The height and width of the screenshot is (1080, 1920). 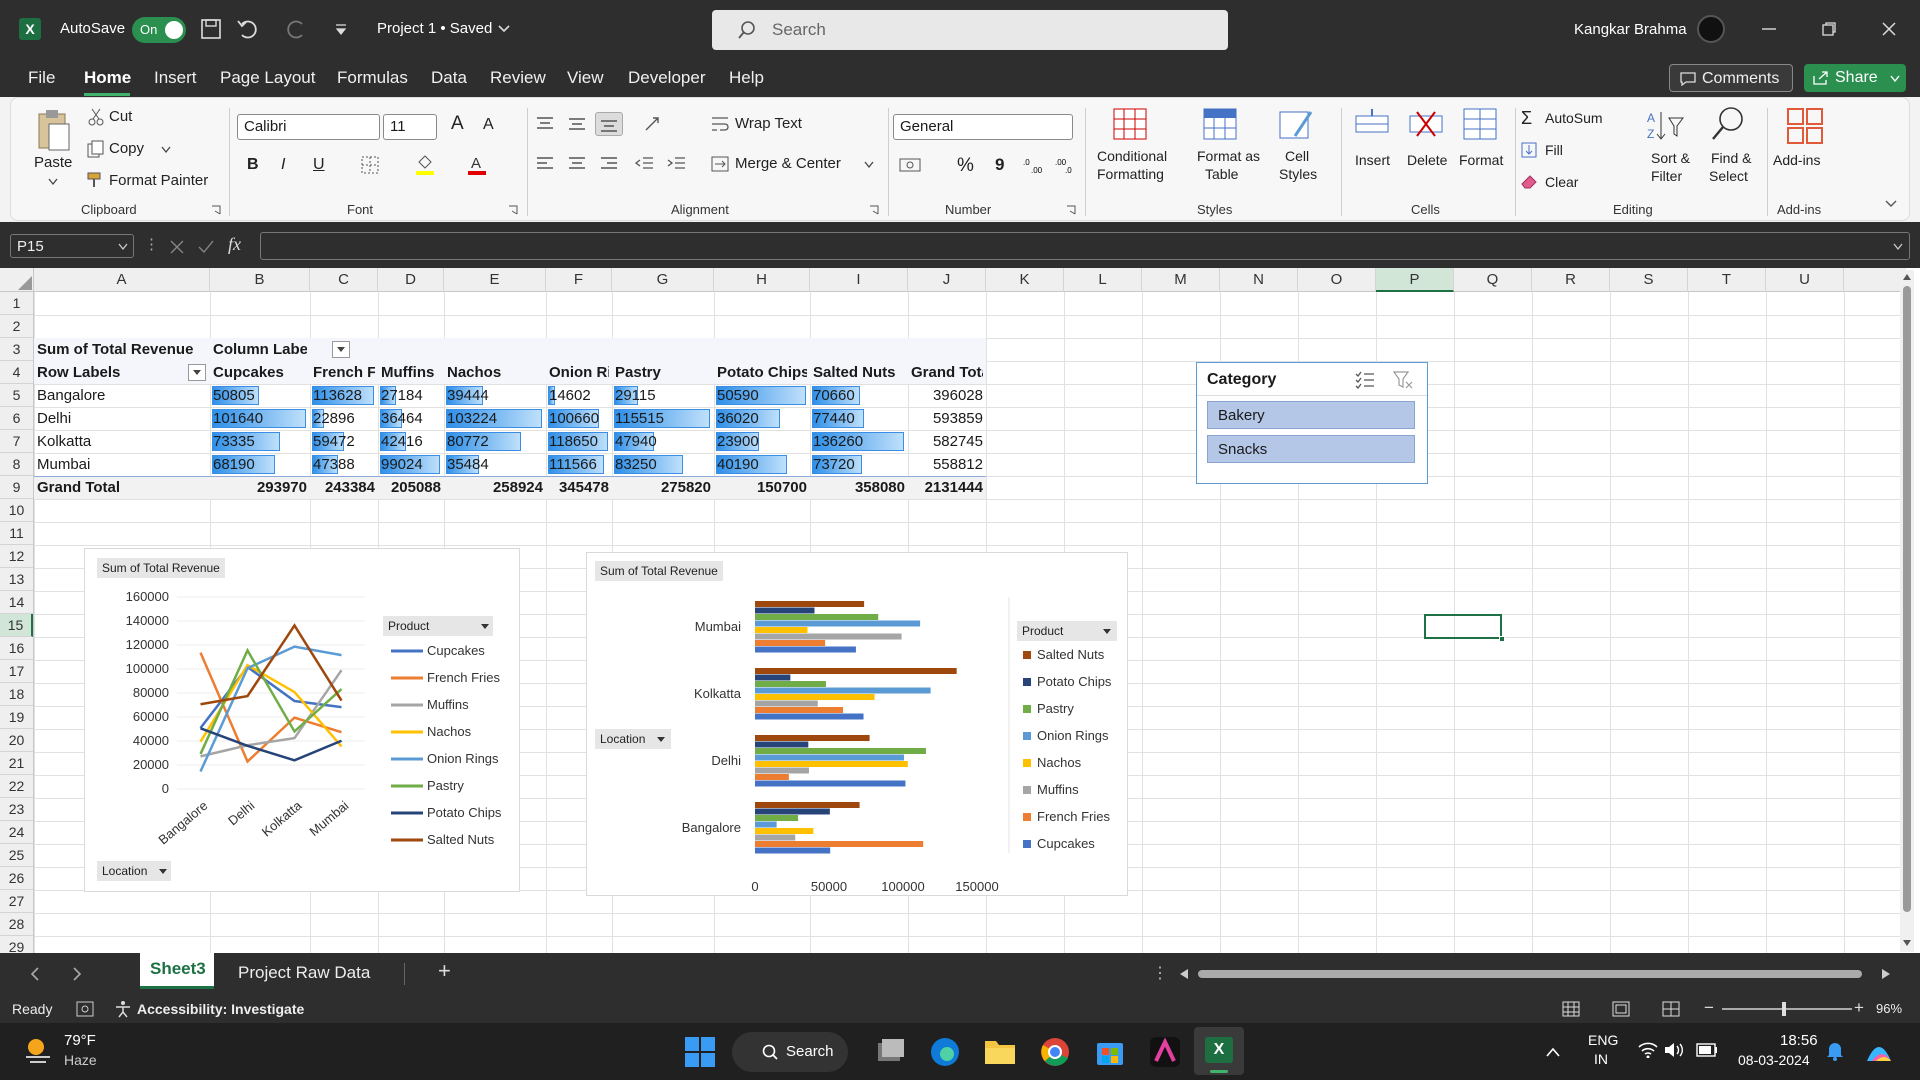 What do you see at coordinates (1774, 1060) in the screenshot?
I see `clock-date: 08-03-2024` at bounding box center [1774, 1060].